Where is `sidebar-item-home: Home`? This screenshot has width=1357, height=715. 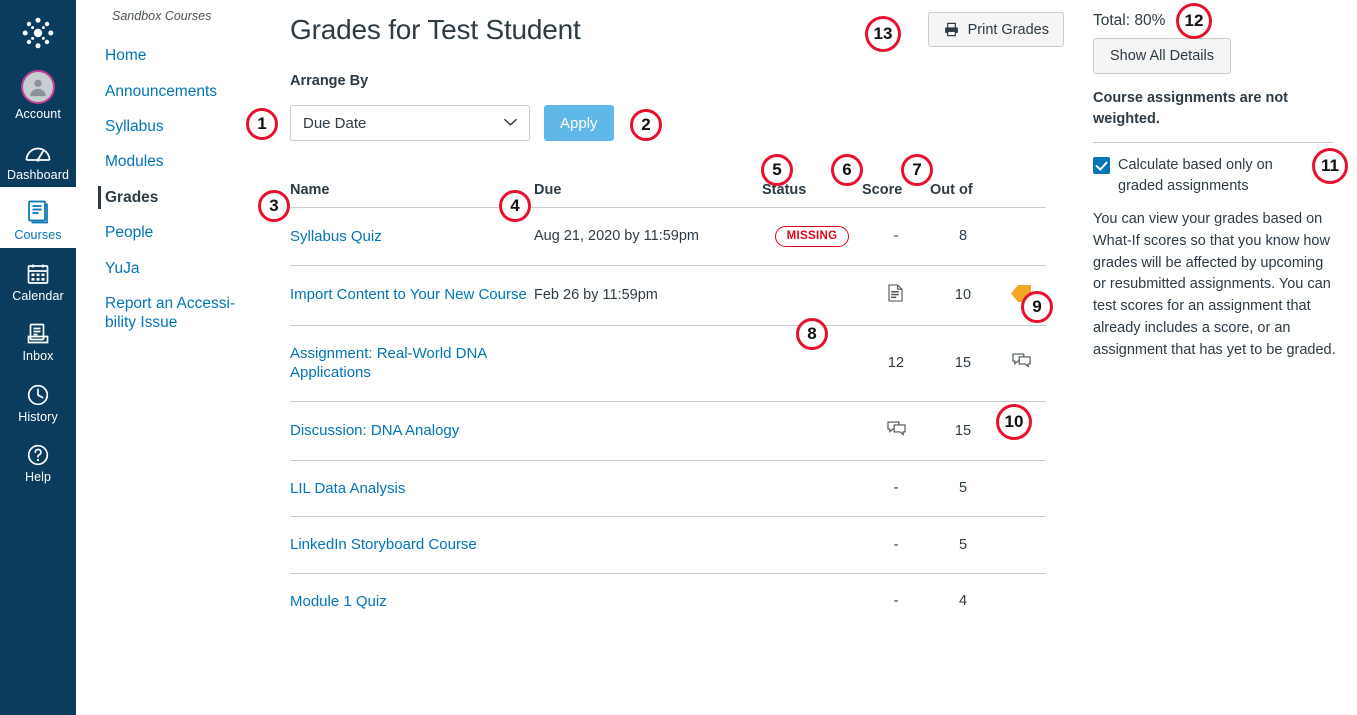 sidebar-item-home: Home is located at coordinates (176, 55).